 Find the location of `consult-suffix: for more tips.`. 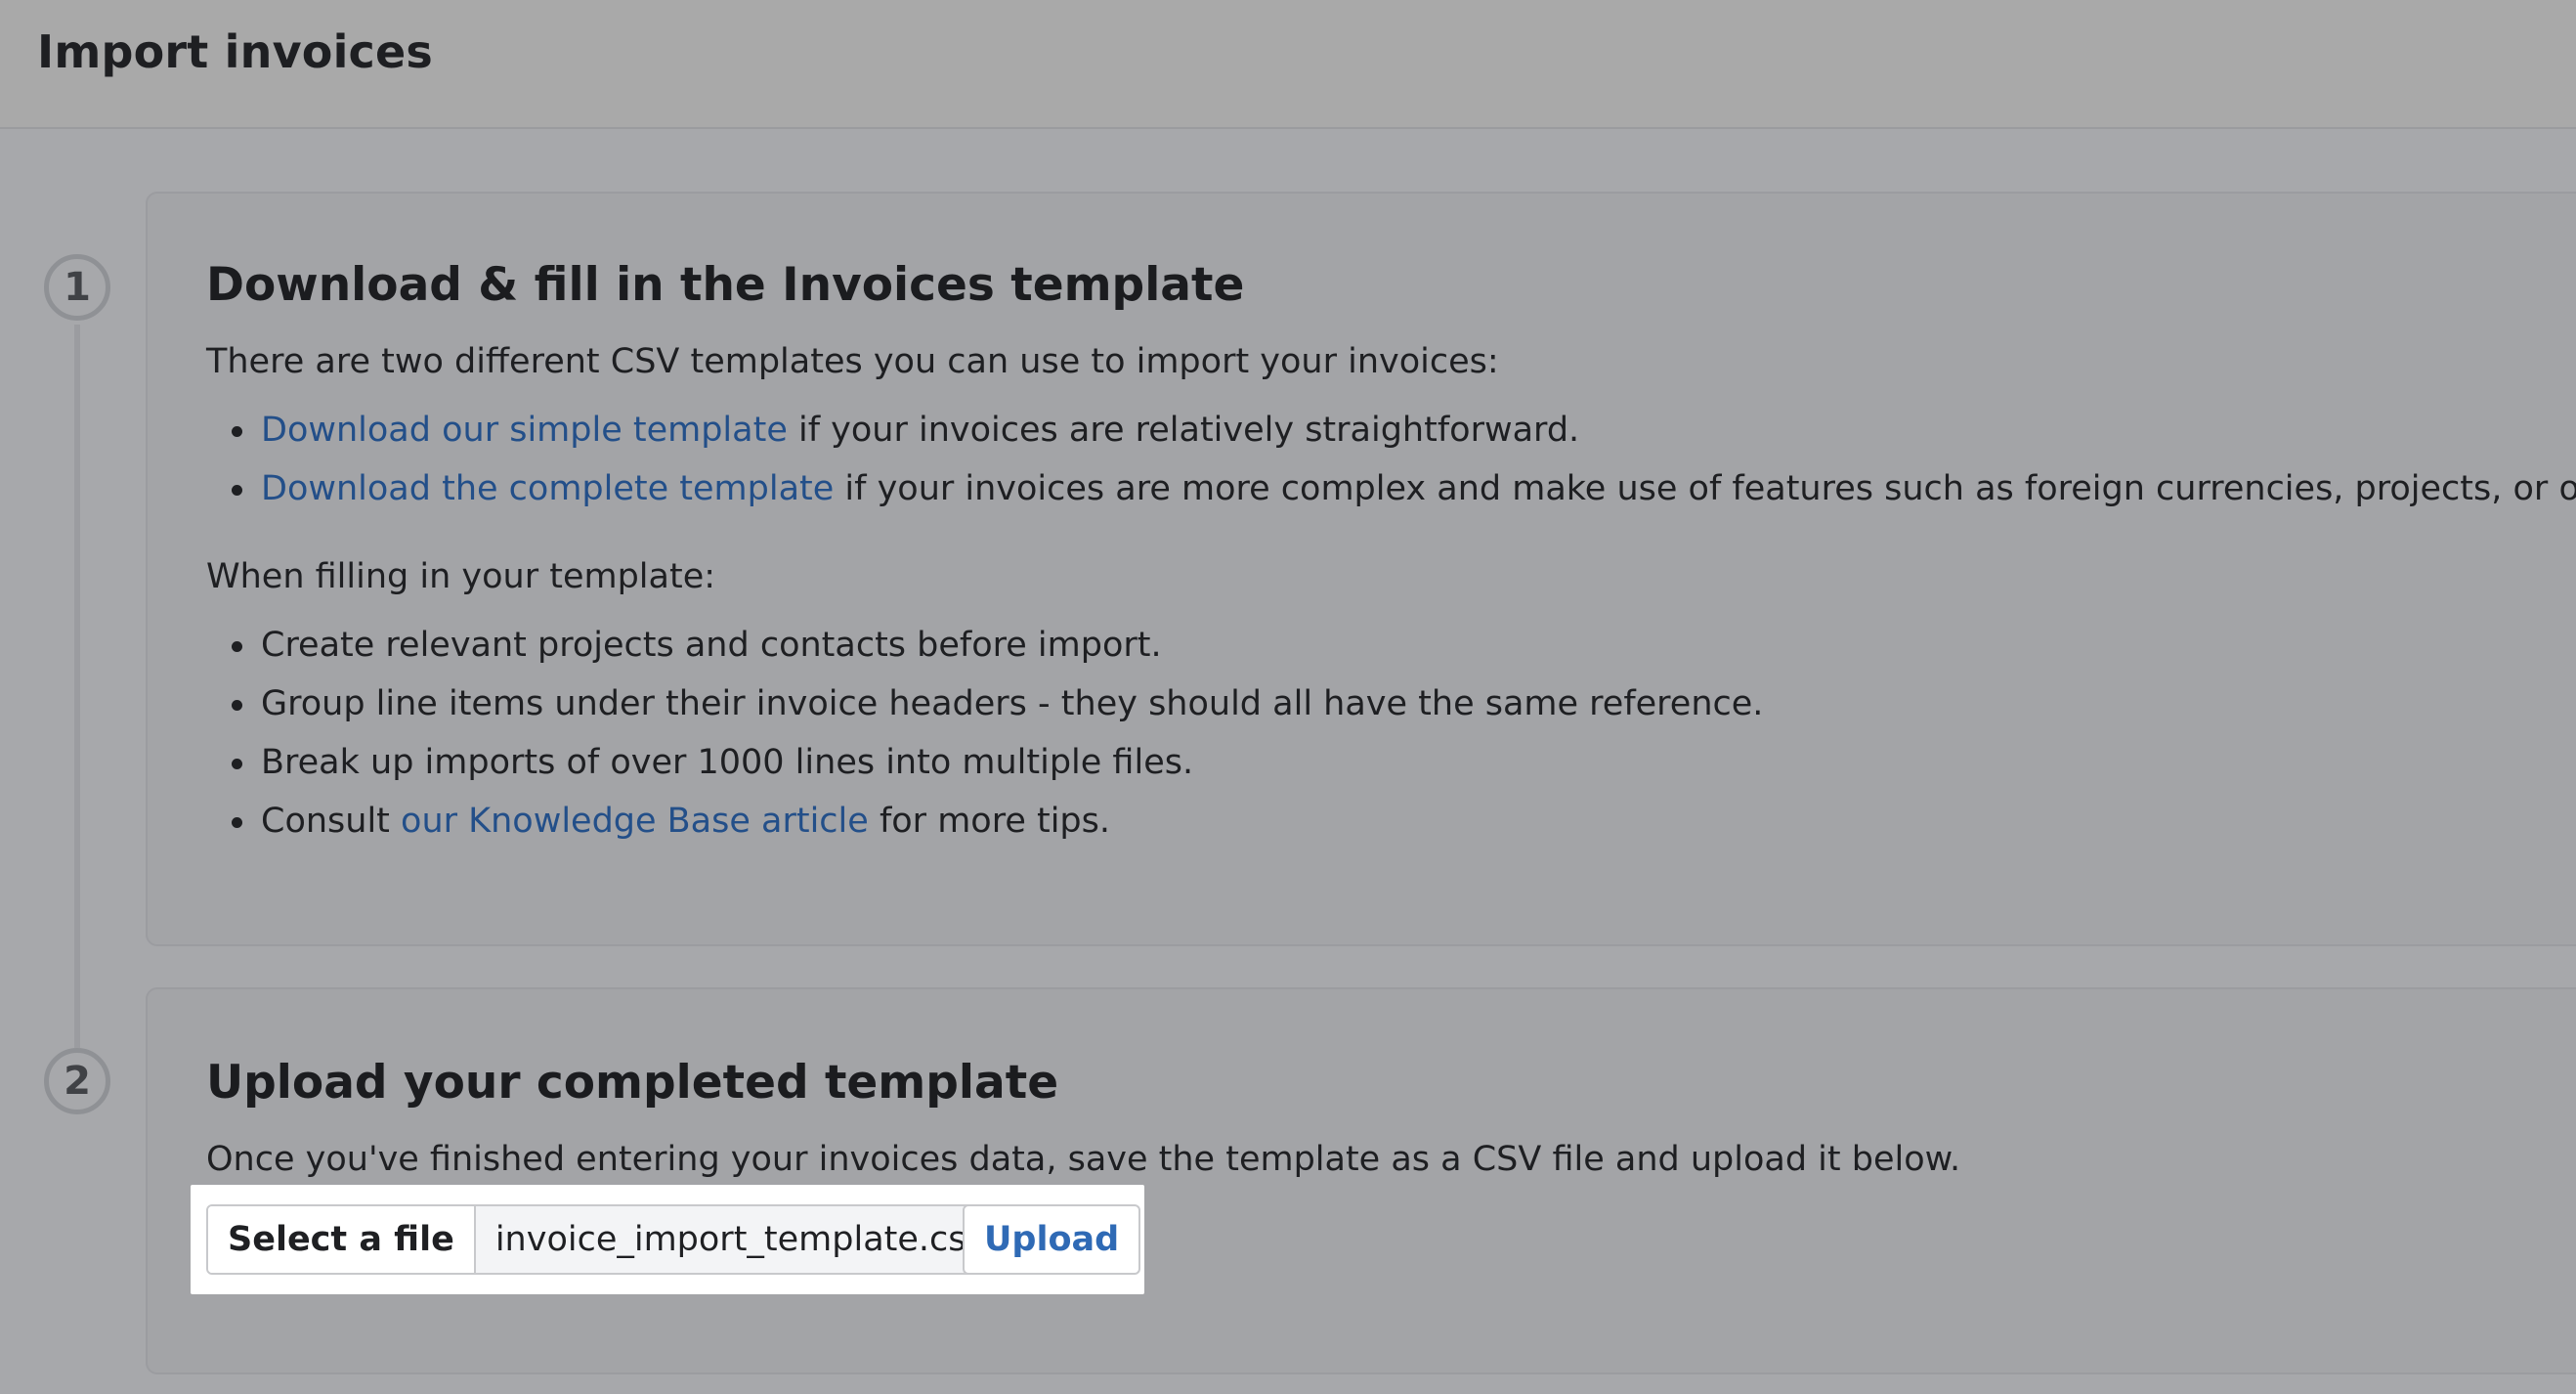

consult-suffix: for more tips. is located at coordinates (989, 821).